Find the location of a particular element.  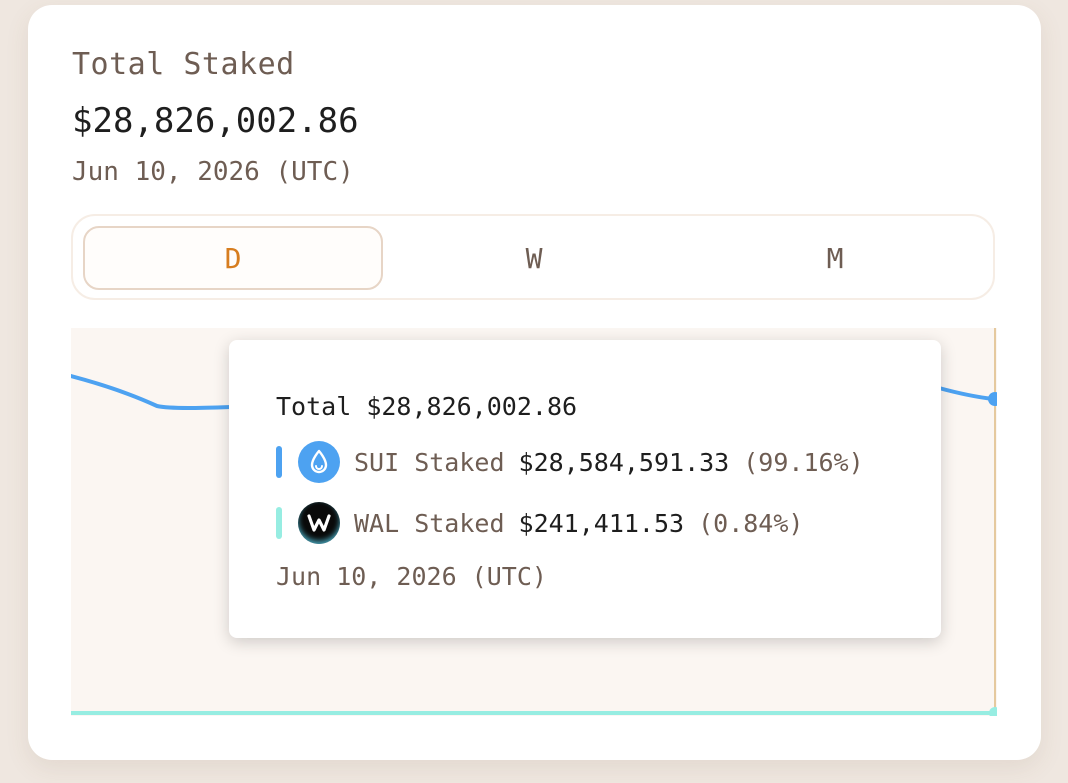

tooltip-total: Total $28,826,002.86 is located at coordinates (426, 406).